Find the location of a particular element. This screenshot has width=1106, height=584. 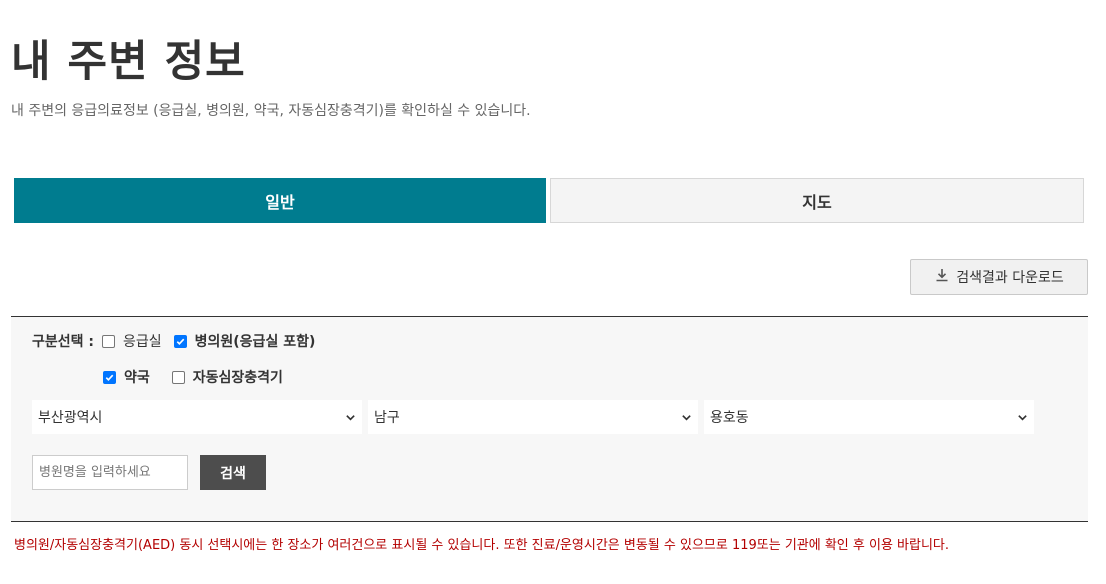

download-button-label: 검색결과 다운로드 is located at coordinates (1010, 278).